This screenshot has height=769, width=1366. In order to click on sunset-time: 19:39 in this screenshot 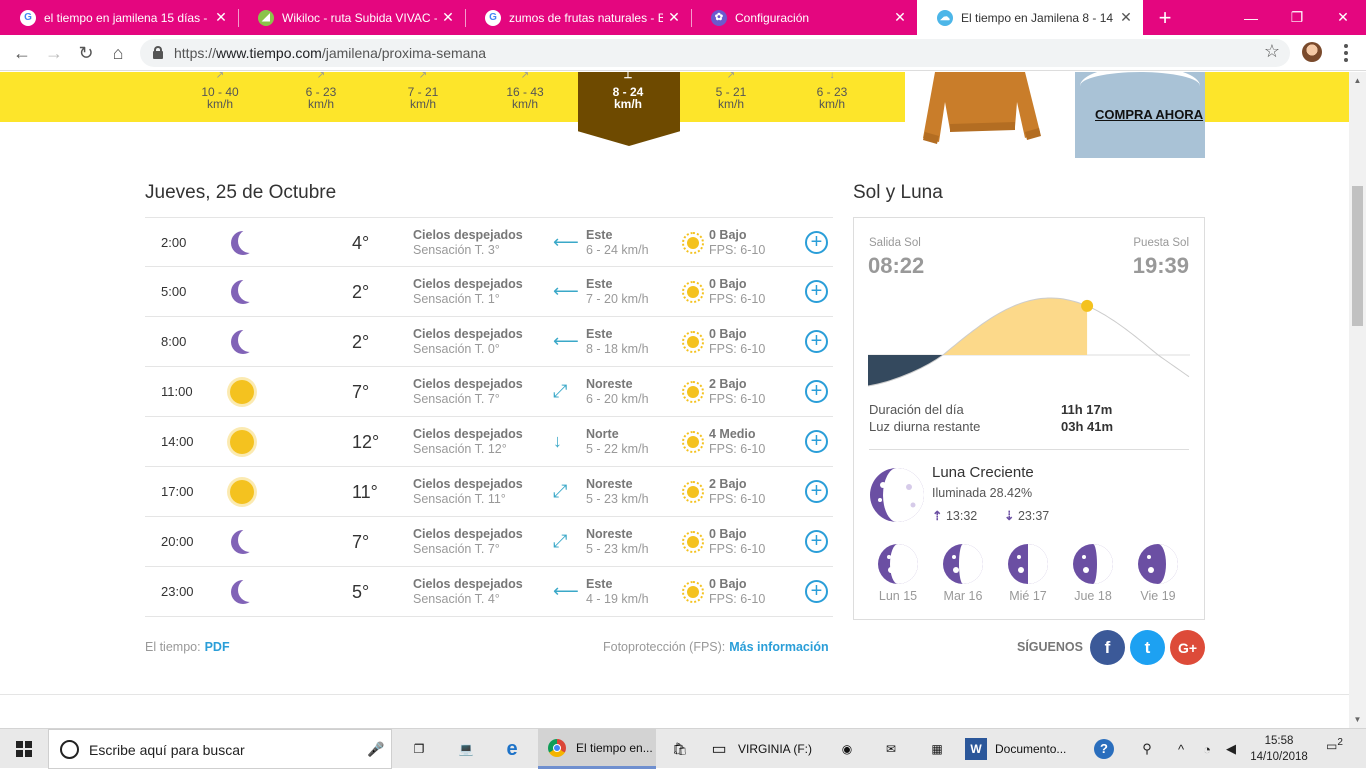, I will do `click(1160, 265)`.